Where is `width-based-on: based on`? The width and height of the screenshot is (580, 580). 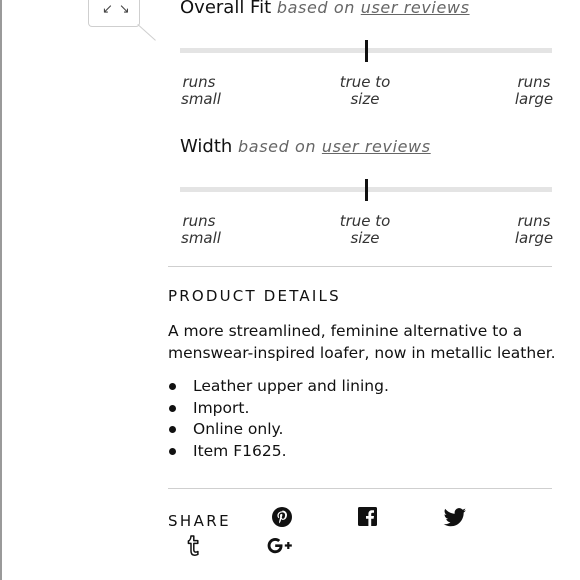
width-based-on: based on is located at coordinates (277, 146).